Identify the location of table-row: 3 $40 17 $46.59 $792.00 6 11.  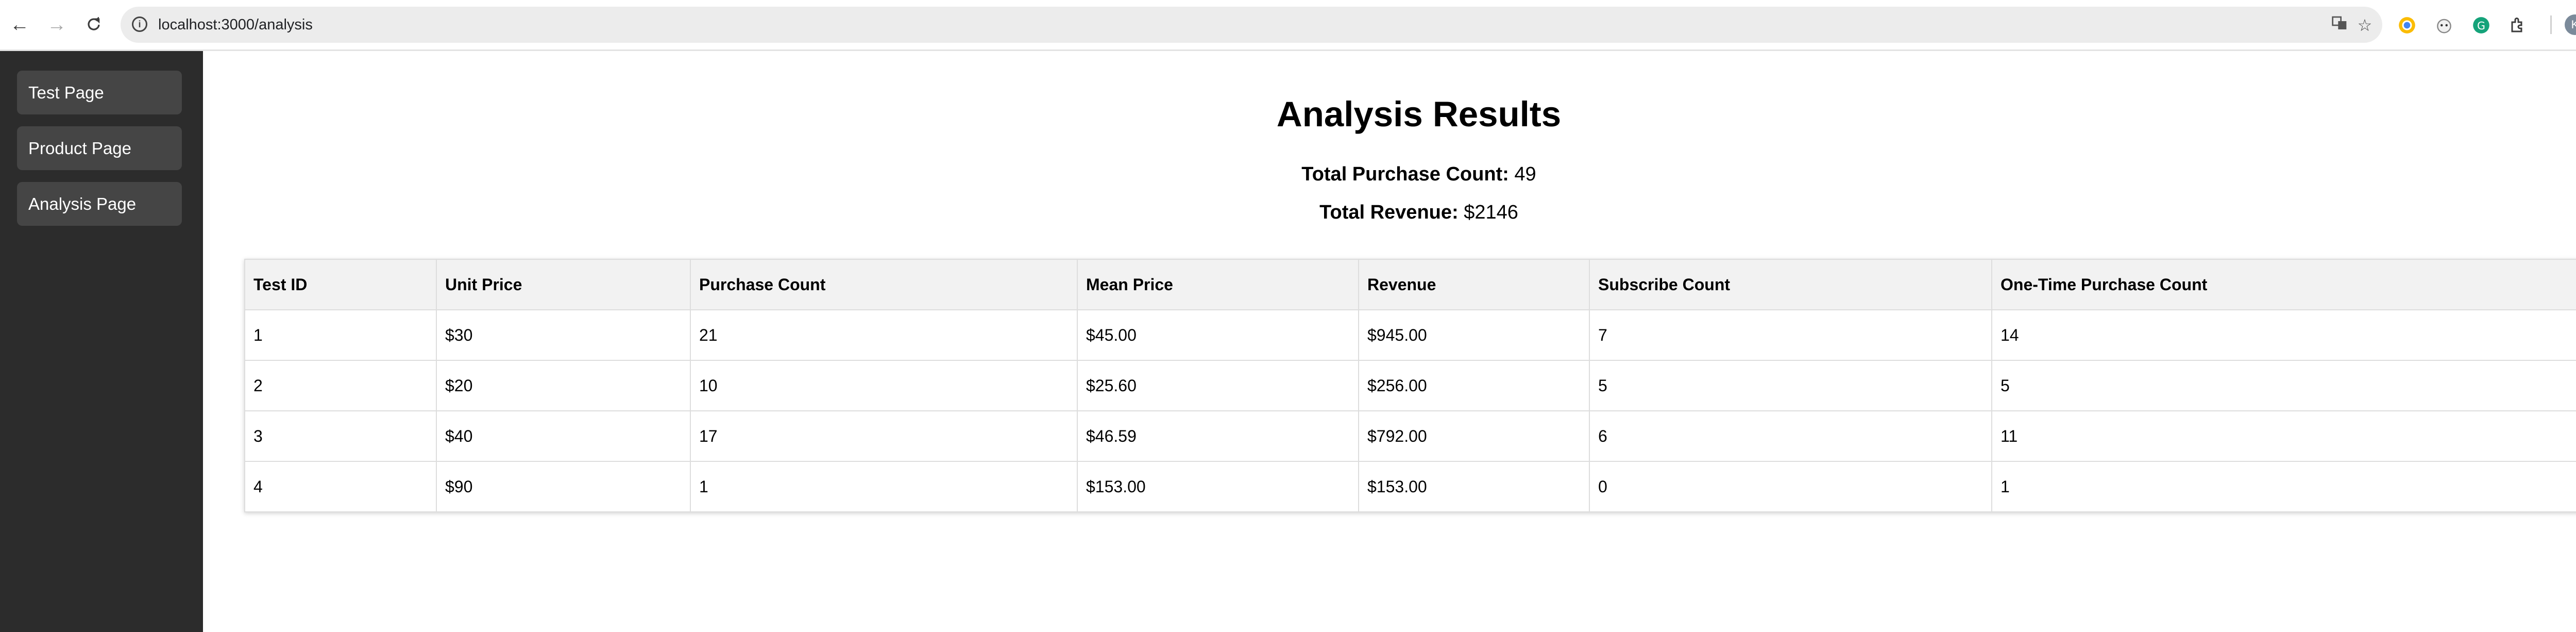
(1410, 436).